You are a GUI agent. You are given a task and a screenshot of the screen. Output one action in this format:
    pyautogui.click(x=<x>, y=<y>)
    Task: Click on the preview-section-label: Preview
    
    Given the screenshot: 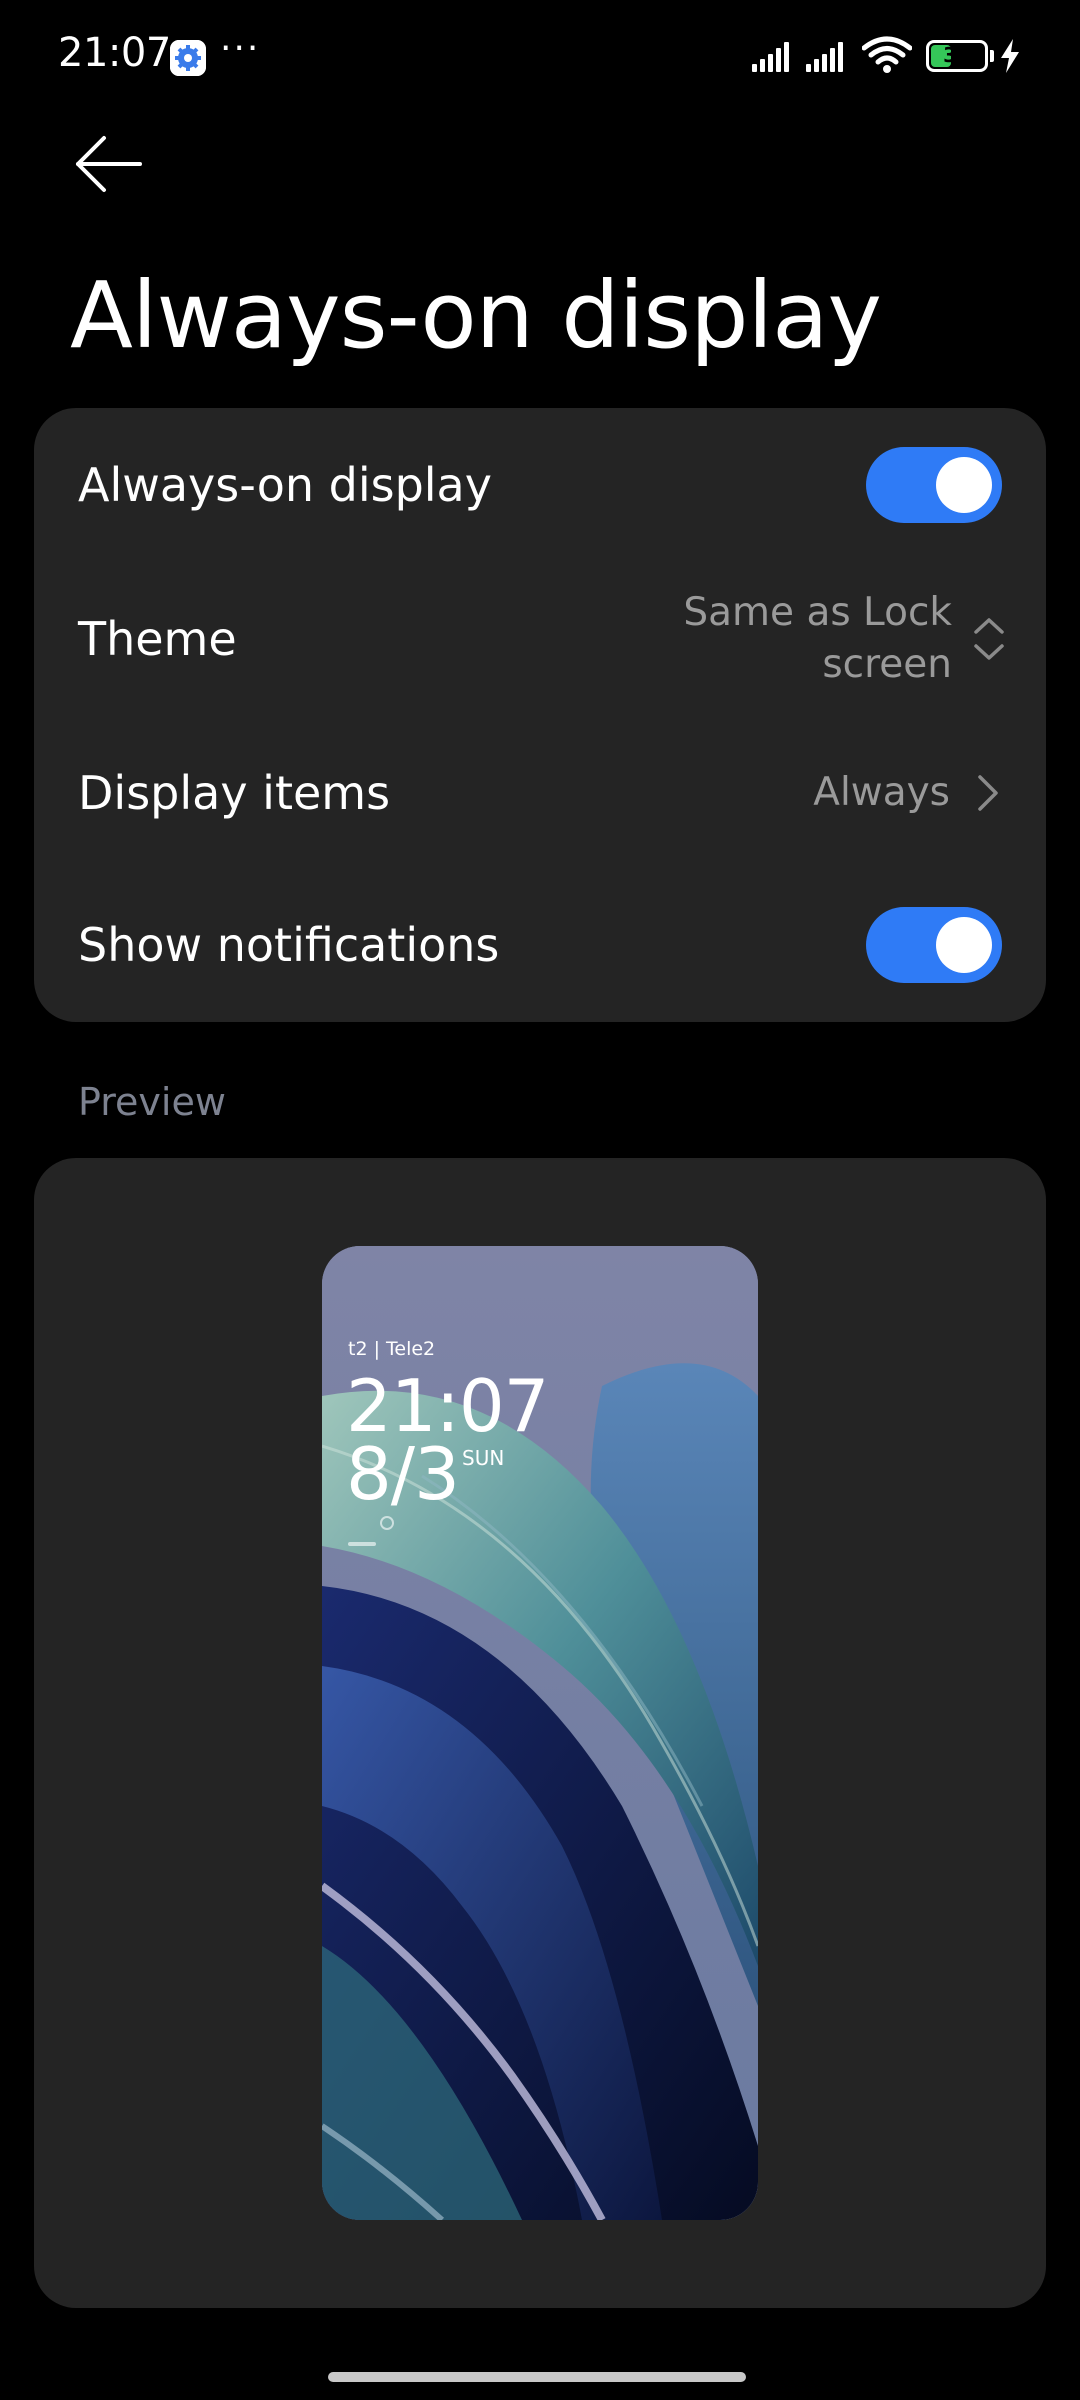 What is the action you would take?
    pyautogui.click(x=152, y=1102)
    